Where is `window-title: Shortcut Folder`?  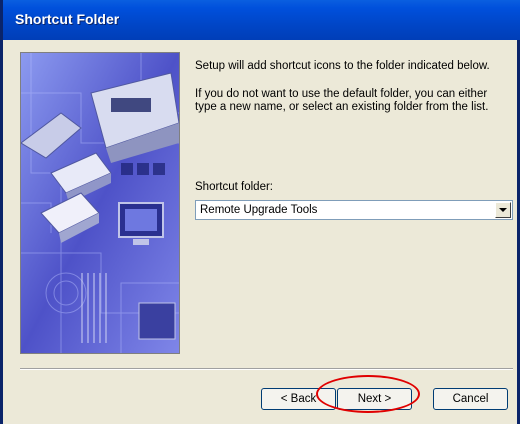 window-title: Shortcut Folder is located at coordinates (67, 19).